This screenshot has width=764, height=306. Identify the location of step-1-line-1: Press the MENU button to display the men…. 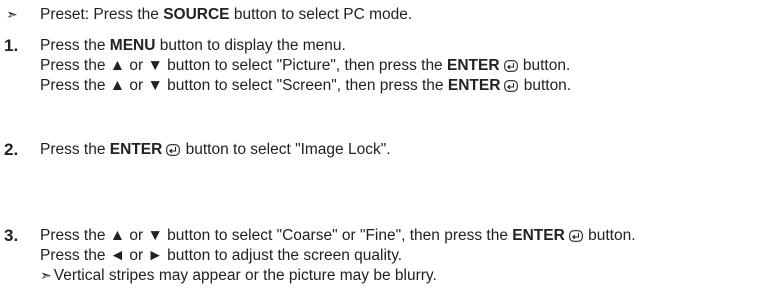
(193, 45).